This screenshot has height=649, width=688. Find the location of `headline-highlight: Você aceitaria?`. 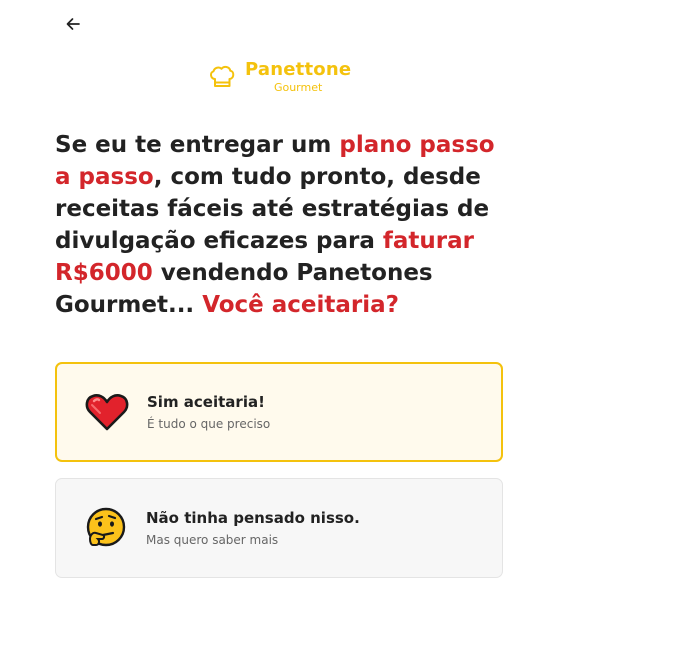

headline-highlight: Você aceitaria? is located at coordinates (301, 305).